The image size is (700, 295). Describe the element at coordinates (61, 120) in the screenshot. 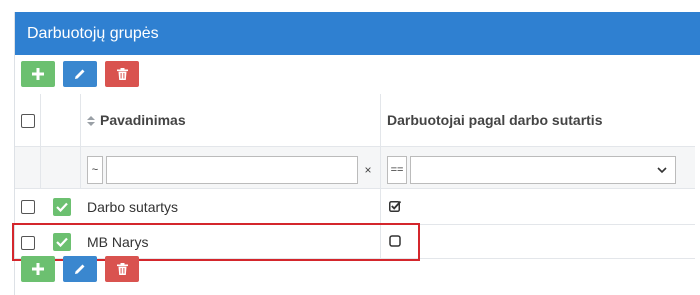

I see `header-status-cell` at that location.